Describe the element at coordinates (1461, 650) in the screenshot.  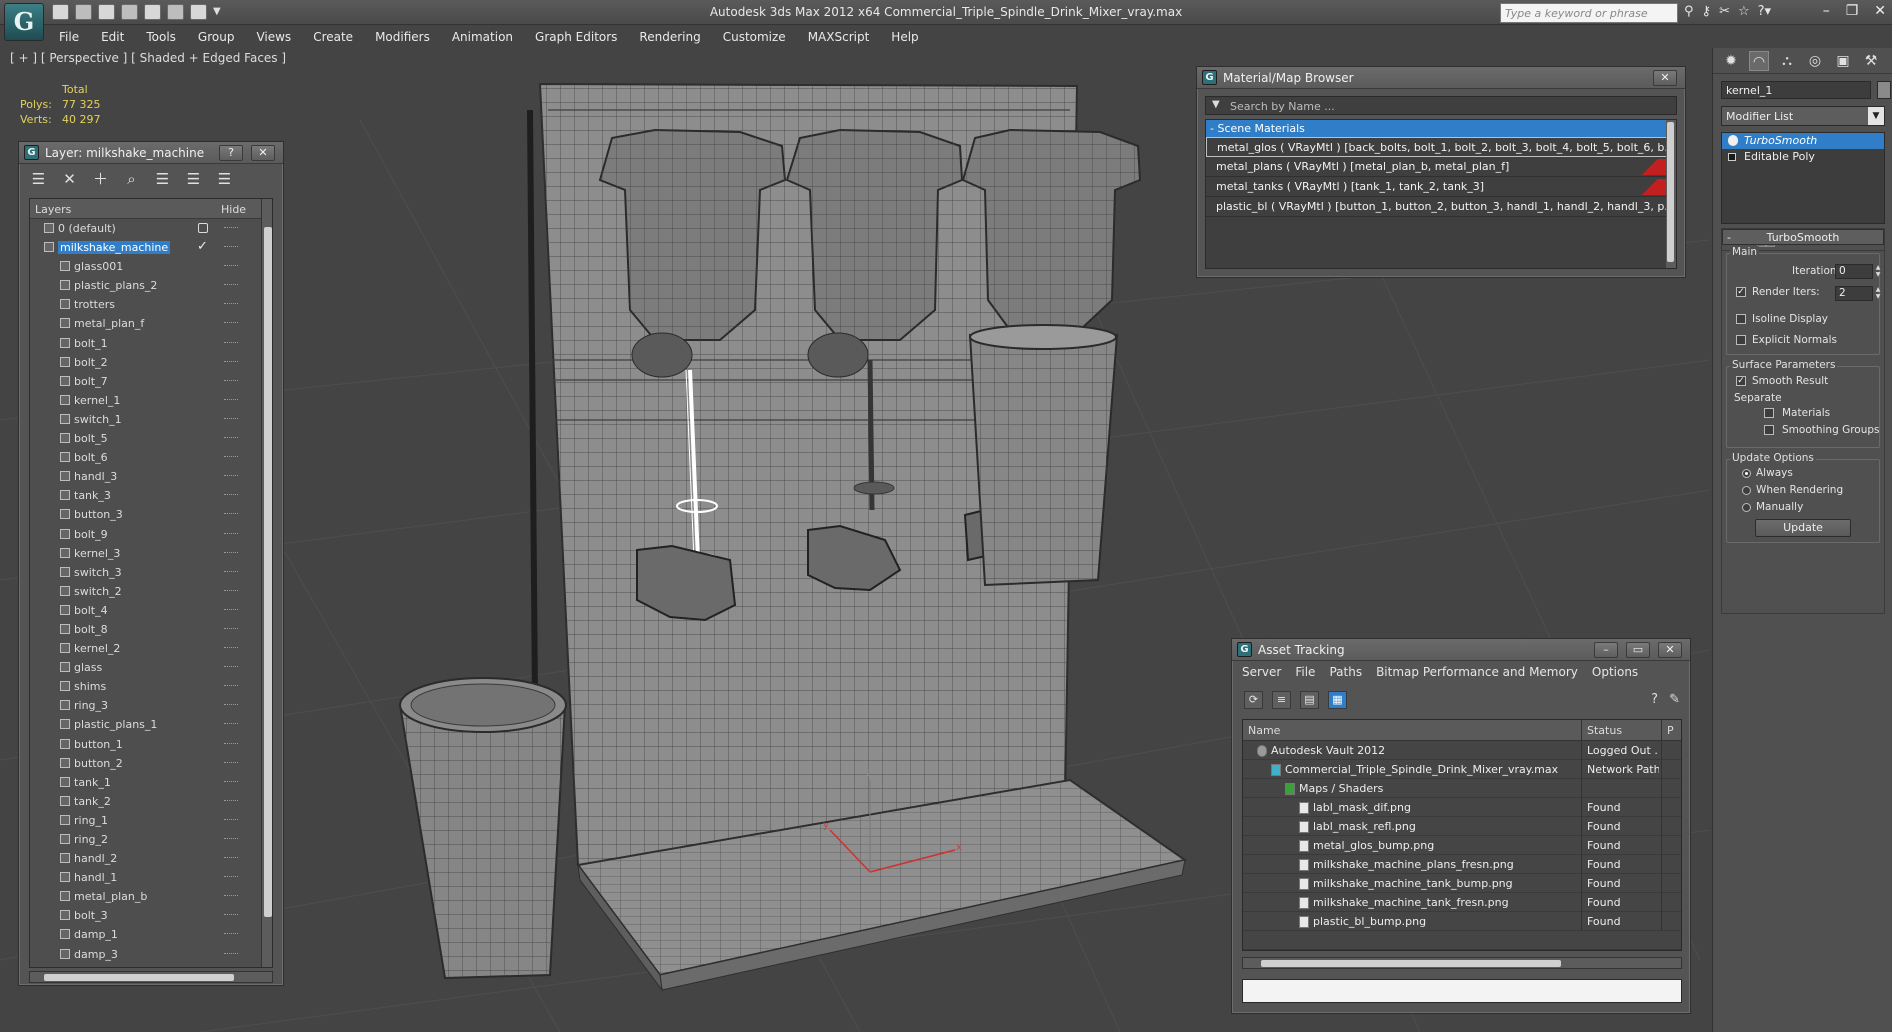
I see `asset-tracking-titlebar: G Asset Tracking – ▭ ✕` at that location.